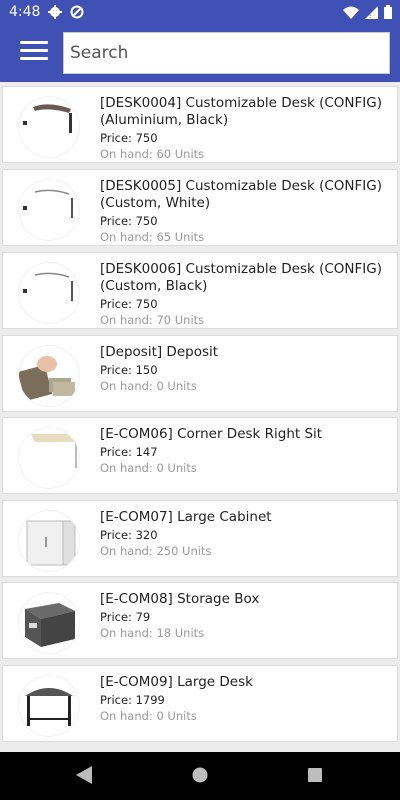  I want to click on product-price: Price: 147, so click(129, 452).